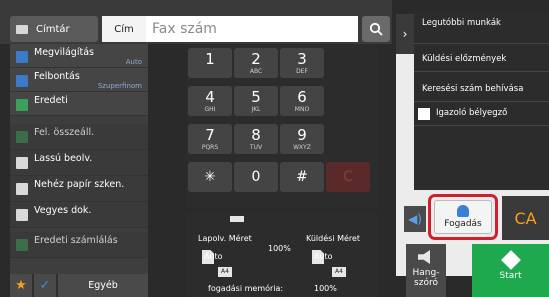 The width and height of the screenshot is (549, 297). I want to click on setting-thick-paper: Nehéz papír szken., so click(79, 189).